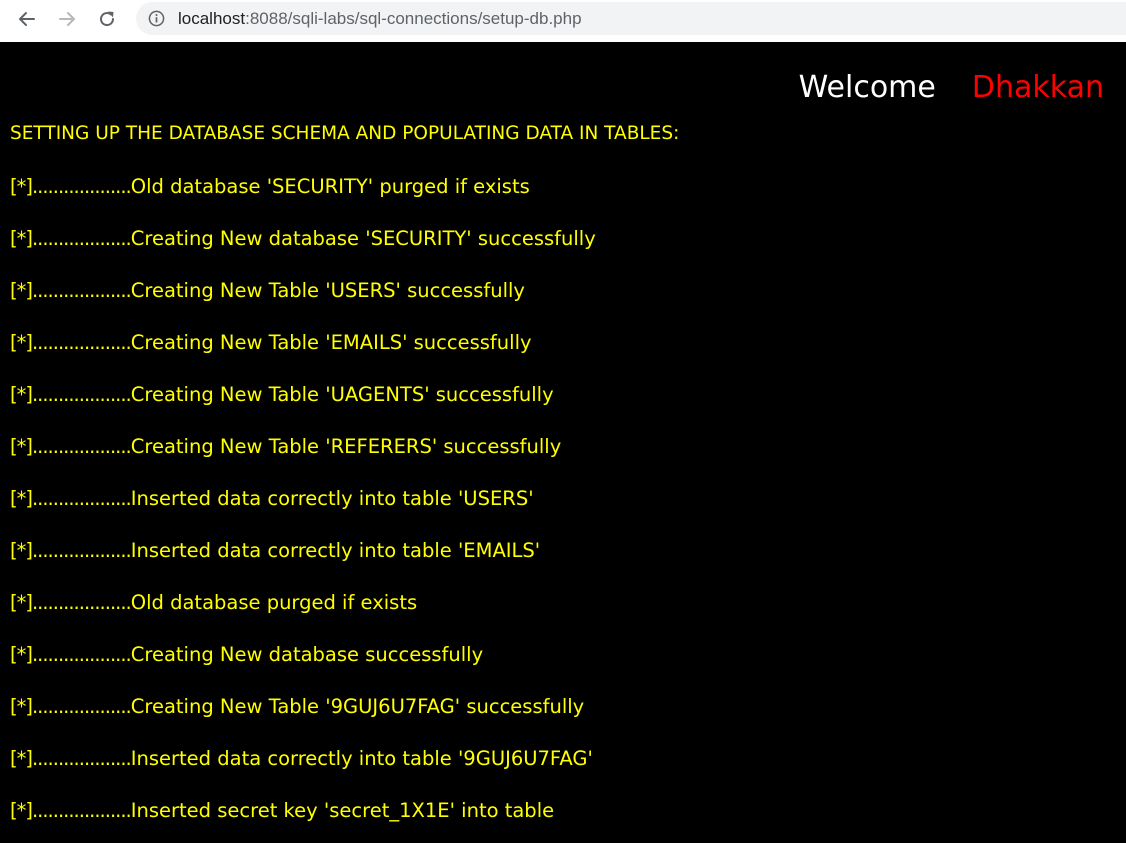 Image resolution: width=1126 pixels, height=843 pixels. I want to click on back-button, so click(27, 19).